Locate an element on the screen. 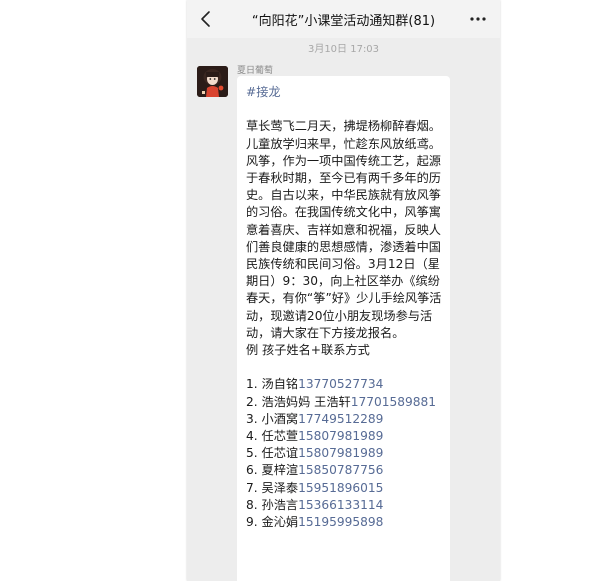 This screenshot has height=581, width=605. list-item: 6. 夏梓渲15850787756 is located at coordinates (345, 470).